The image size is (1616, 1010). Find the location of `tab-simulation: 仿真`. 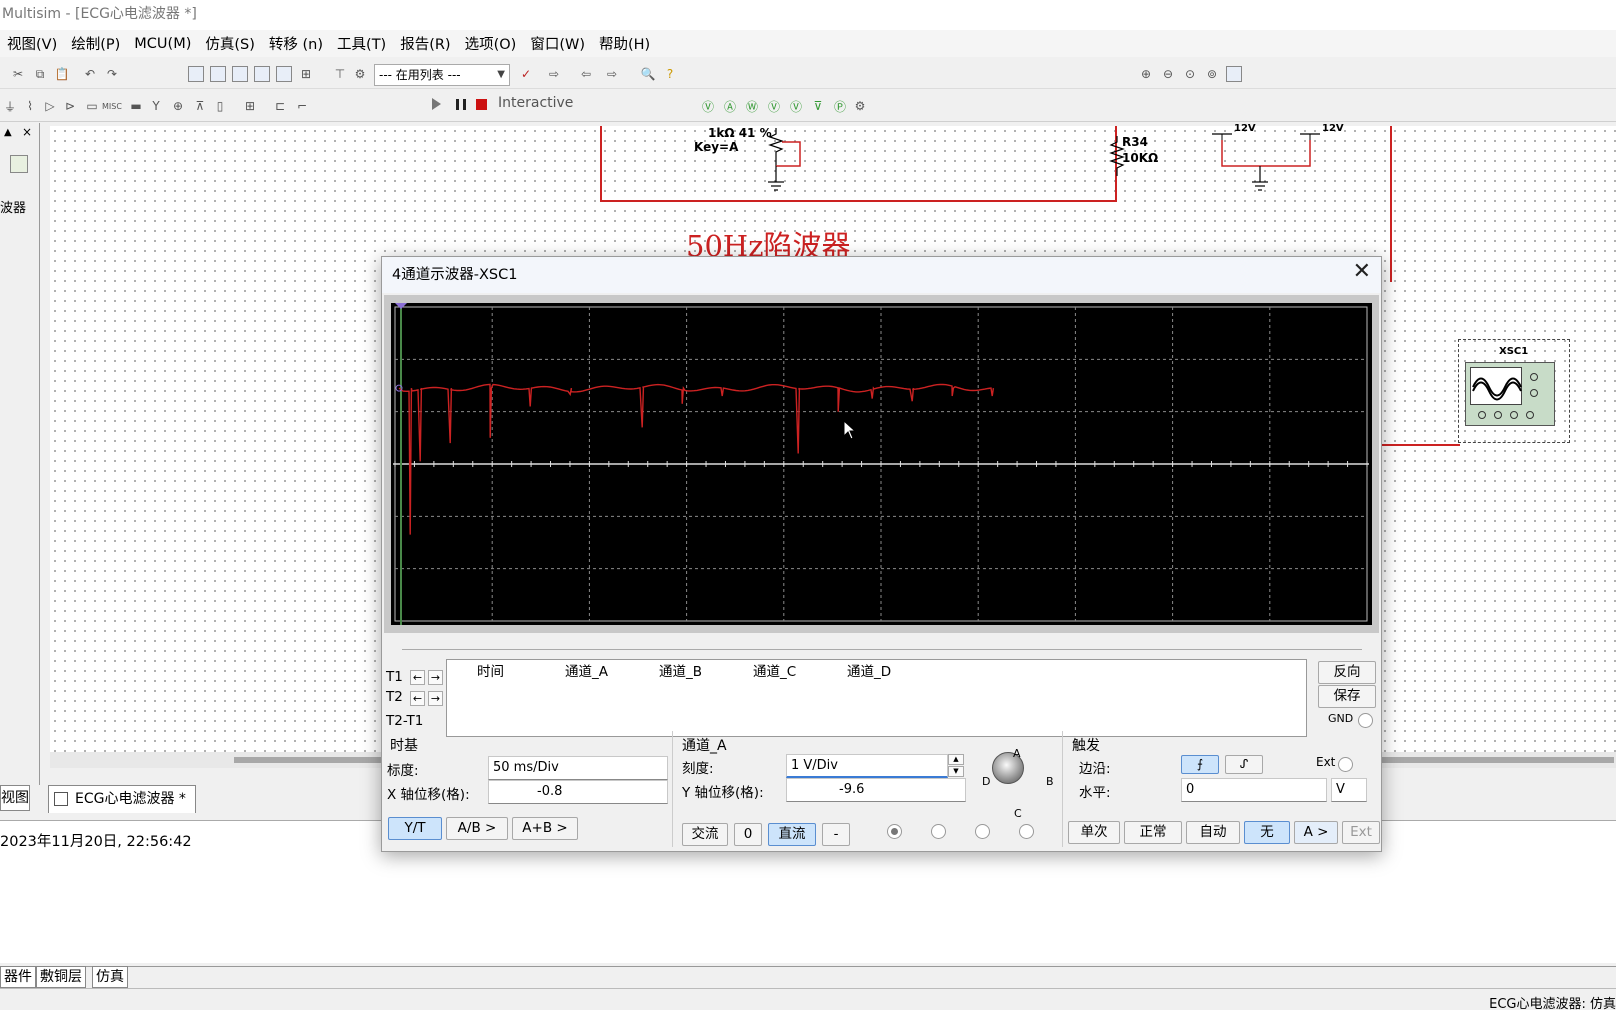

tab-simulation: 仿真 is located at coordinates (110, 977).